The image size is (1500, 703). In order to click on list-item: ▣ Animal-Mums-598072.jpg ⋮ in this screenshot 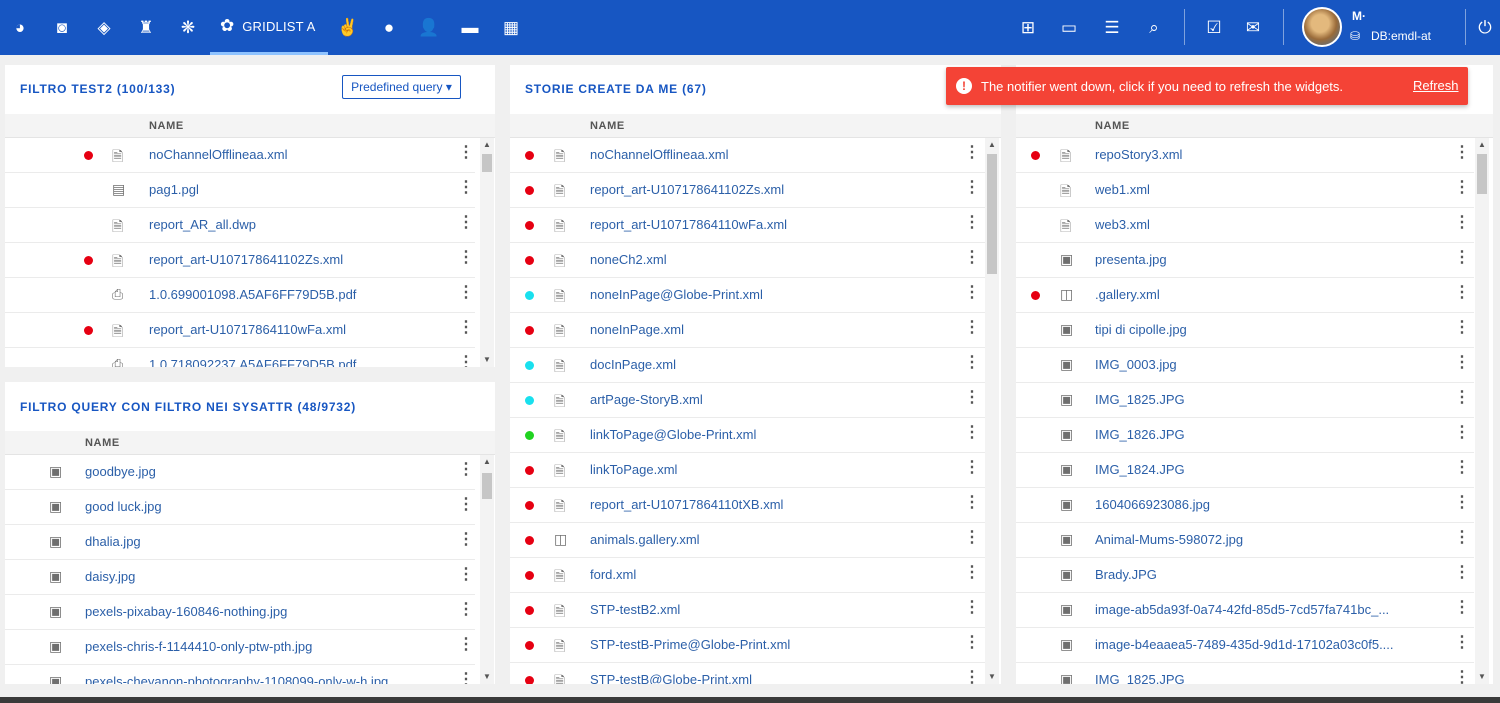, I will do `click(1245, 540)`.